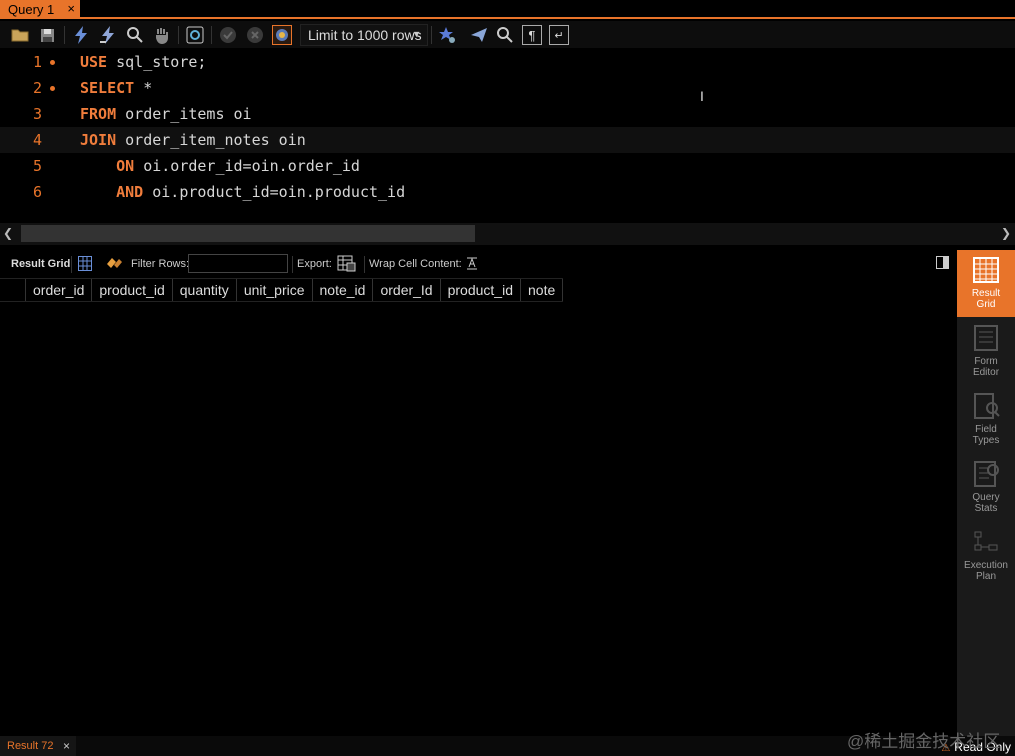  Describe the element at coordinates (37, 192) in the screenshot. I see `line-number: 6` at that location.